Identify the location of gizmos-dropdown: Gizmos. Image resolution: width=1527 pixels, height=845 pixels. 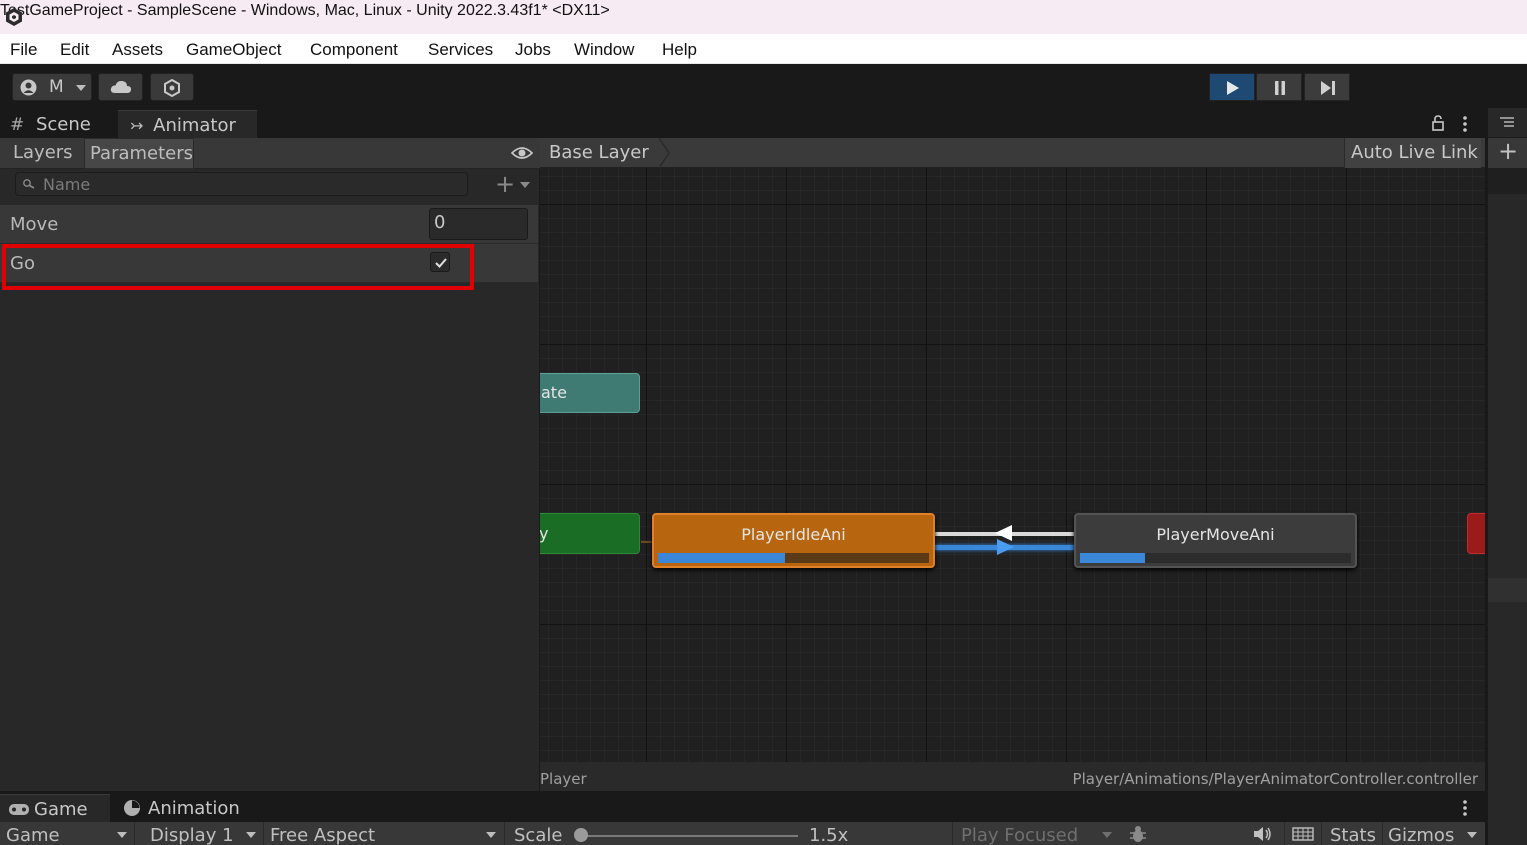
(1433, 833).